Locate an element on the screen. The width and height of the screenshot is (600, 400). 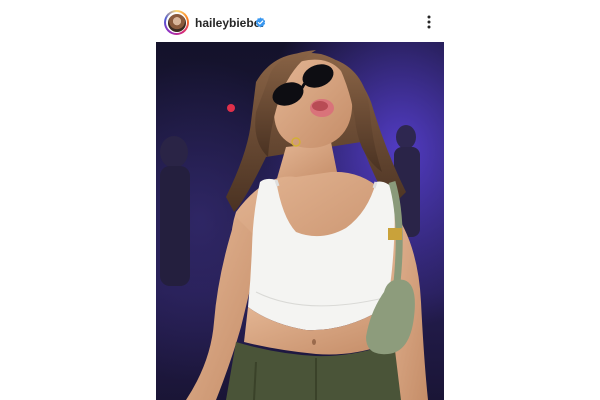
bg-light is located at coordinates (231, 108).